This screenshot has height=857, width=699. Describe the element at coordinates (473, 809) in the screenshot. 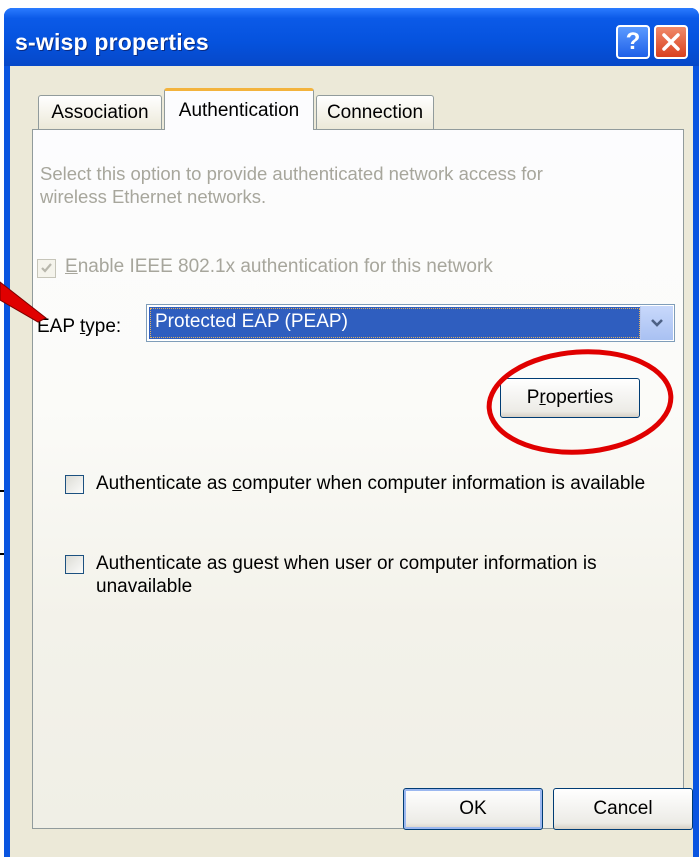

I see `ok-button: OK` at that location.